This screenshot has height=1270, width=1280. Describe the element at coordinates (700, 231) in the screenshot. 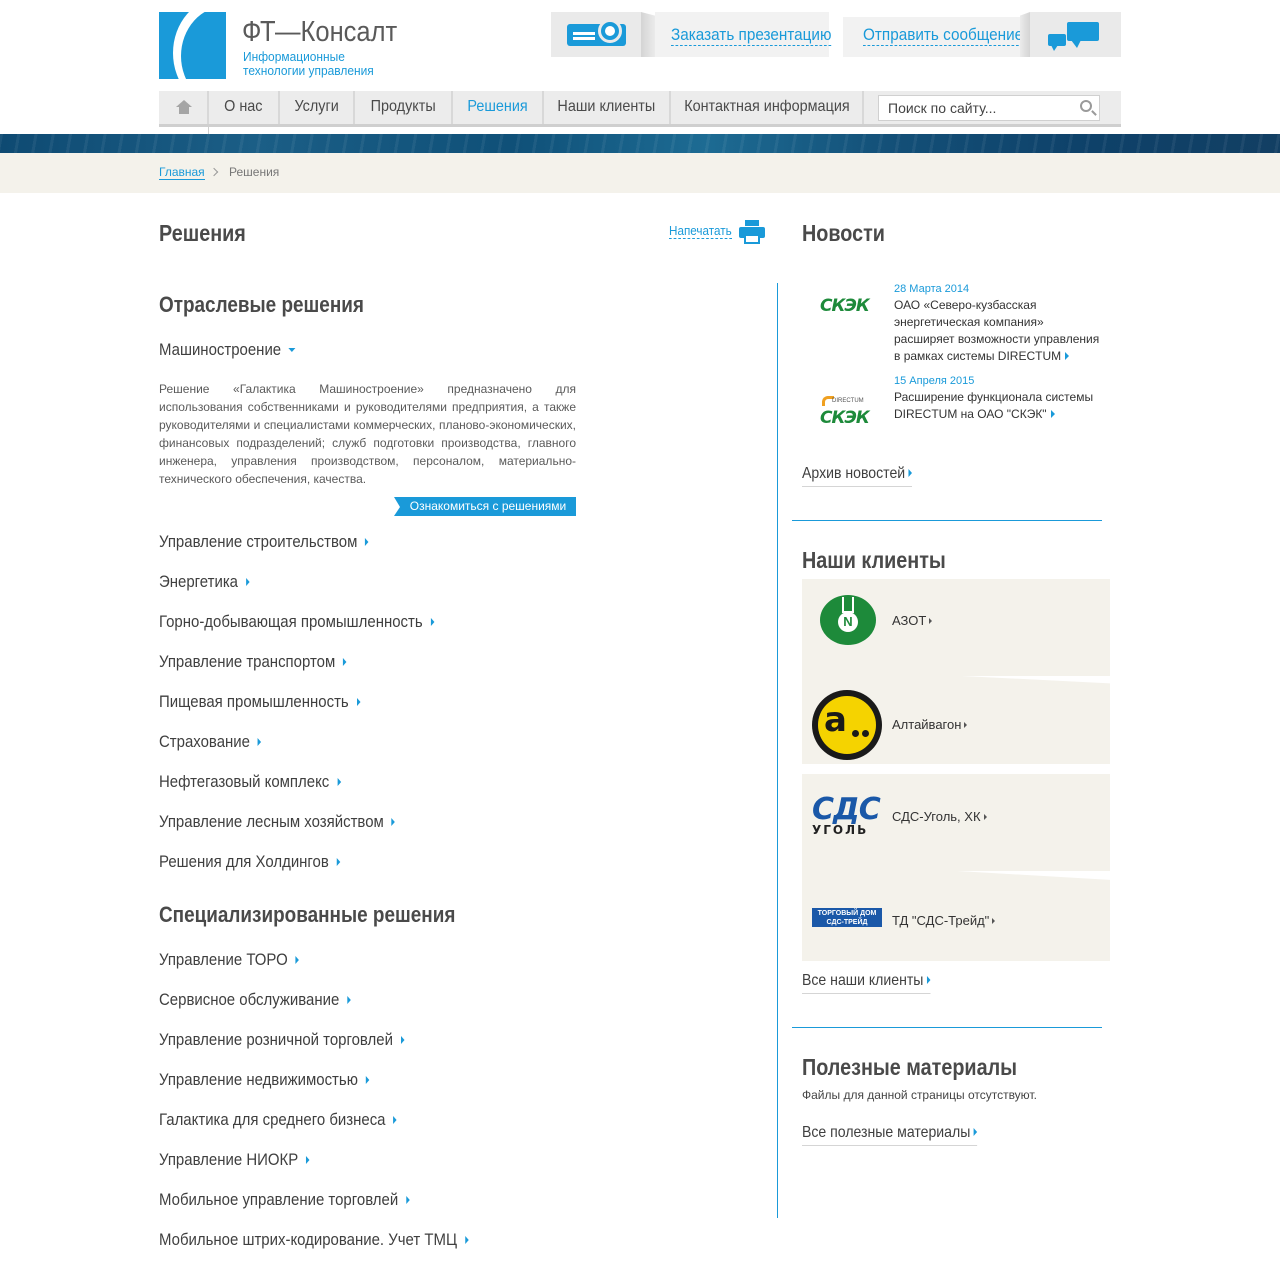

I see `print-link: Напечатать` at that location.